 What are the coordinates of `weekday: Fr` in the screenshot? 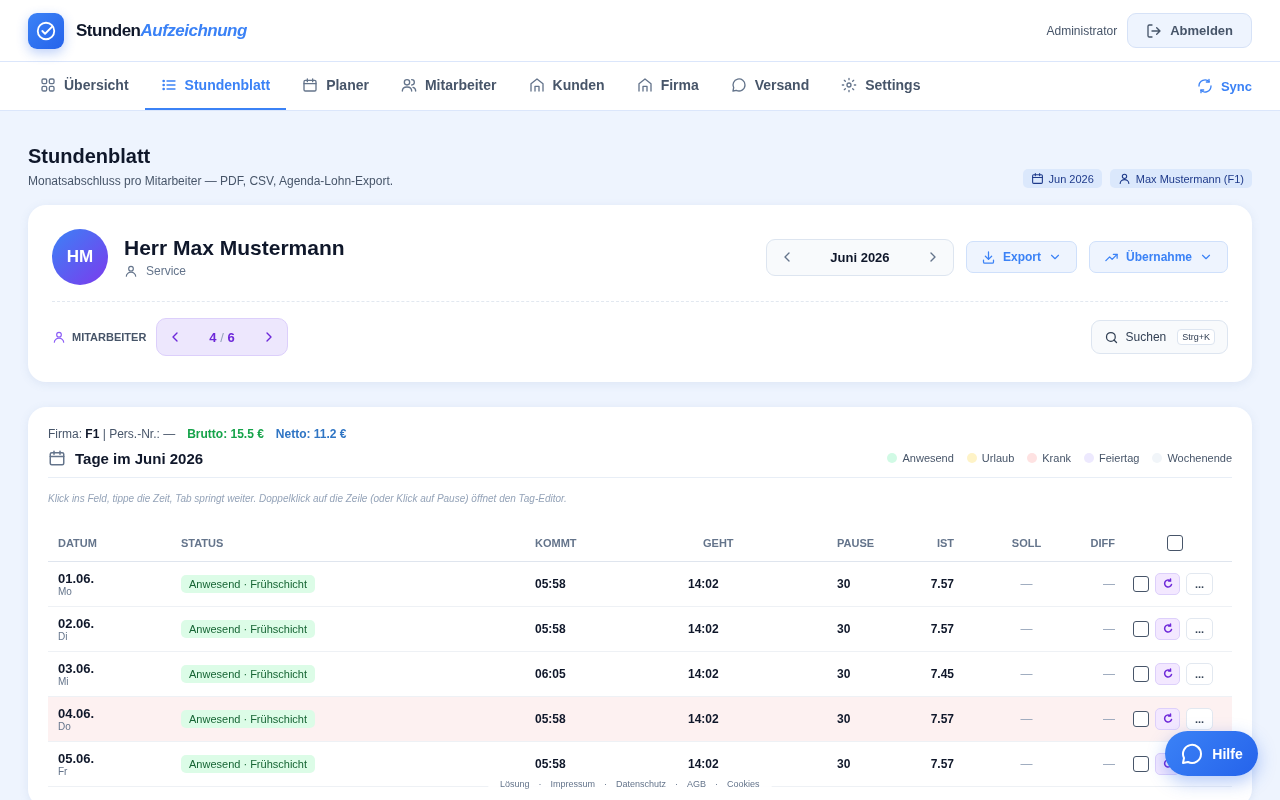 It's located at (63, 771).